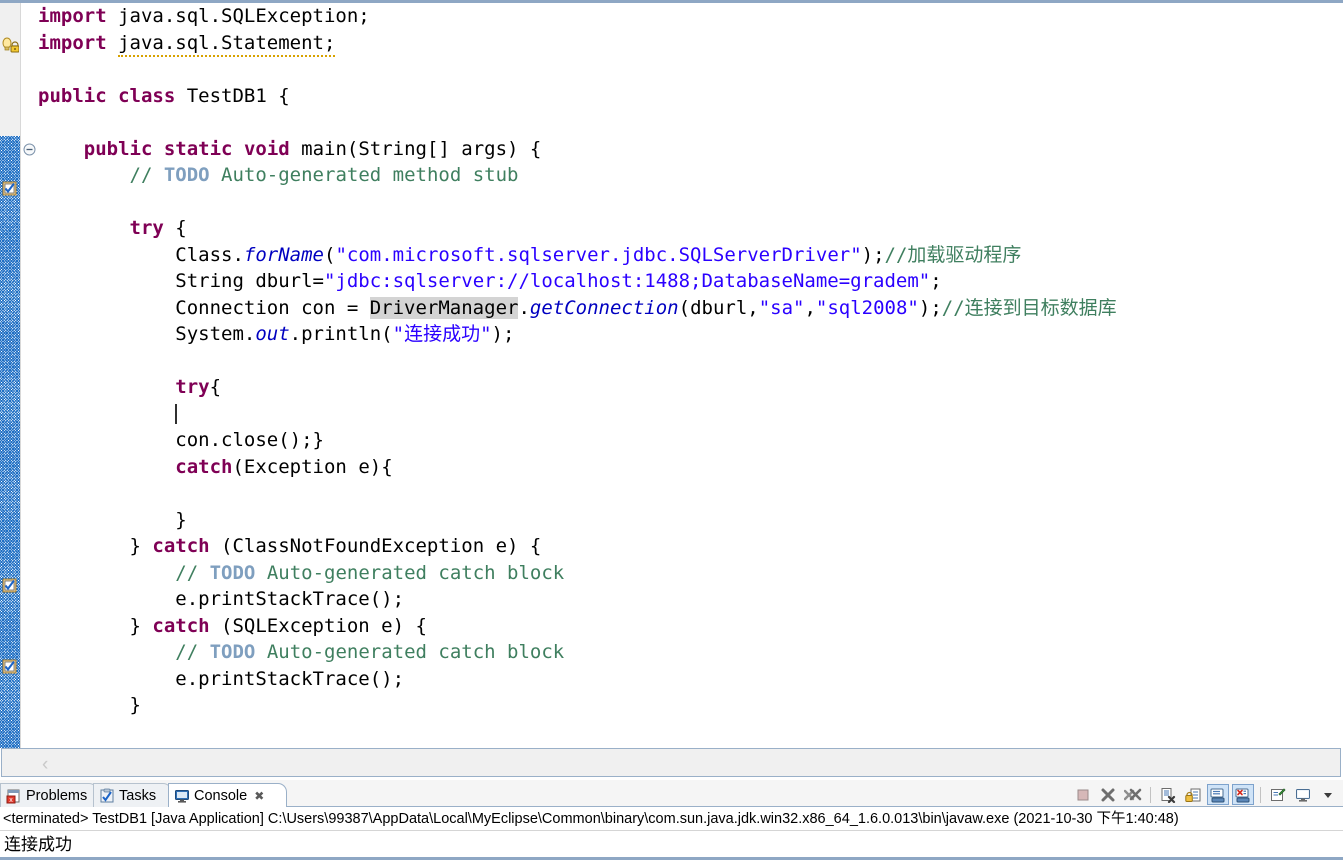 This screenshot has height=860, width=1343. Describe the element at coordinates (1303, 794) in the screenshot. I see `display-selected-console-button` at that location.